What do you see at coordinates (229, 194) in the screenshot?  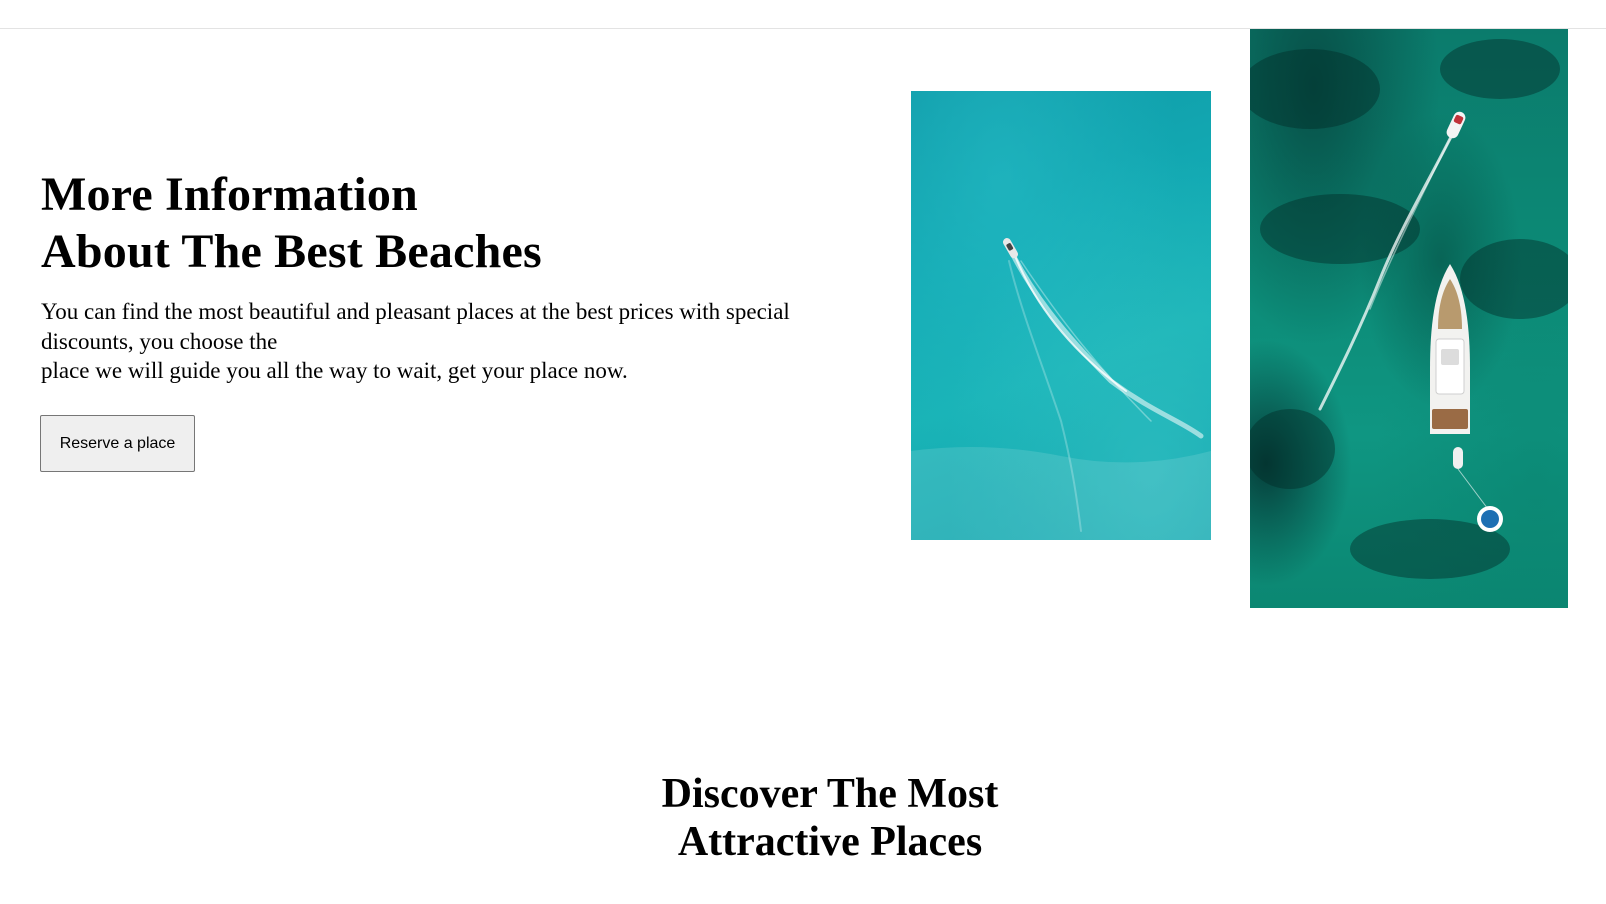 I see `hero-title-line1: More Information` at bounding box center [229, 194].